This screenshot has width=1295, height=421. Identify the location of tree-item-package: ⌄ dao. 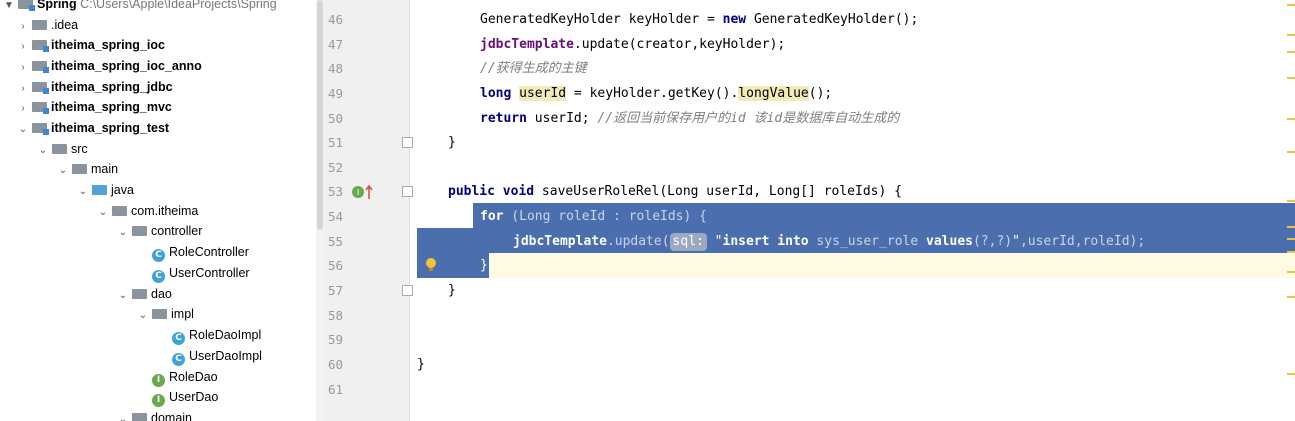
(144, 294).